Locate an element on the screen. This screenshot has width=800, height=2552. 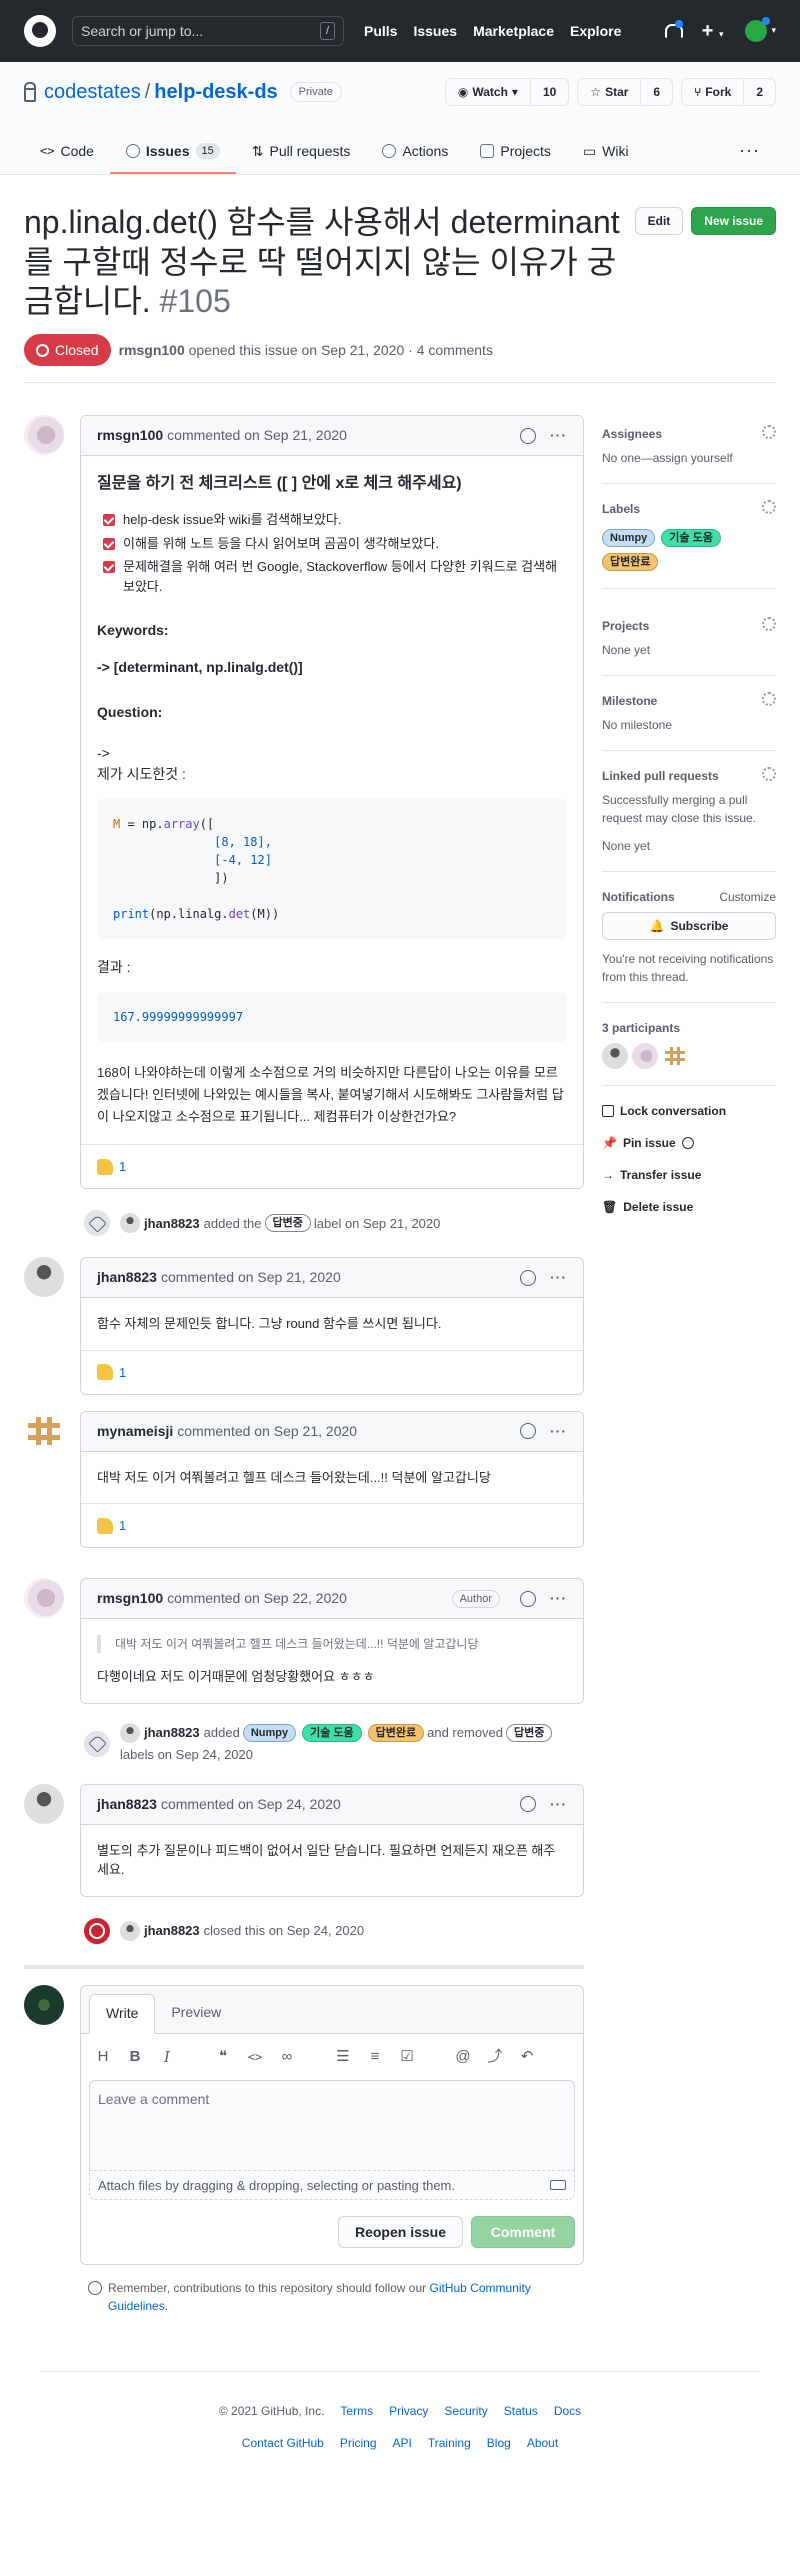
markdown-icon is located at coordinates (558, 2185).